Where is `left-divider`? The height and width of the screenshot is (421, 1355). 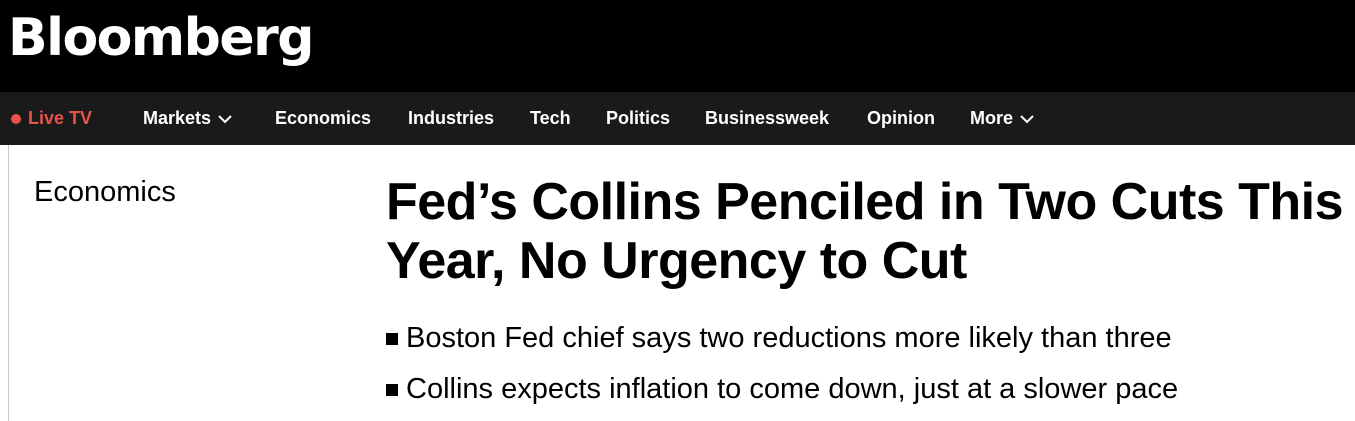 left-divider is located at coordinates (8, 283).